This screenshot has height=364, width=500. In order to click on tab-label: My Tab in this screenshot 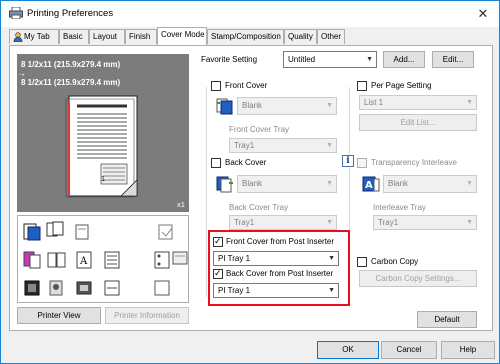, I will do `click(37, 36)`.